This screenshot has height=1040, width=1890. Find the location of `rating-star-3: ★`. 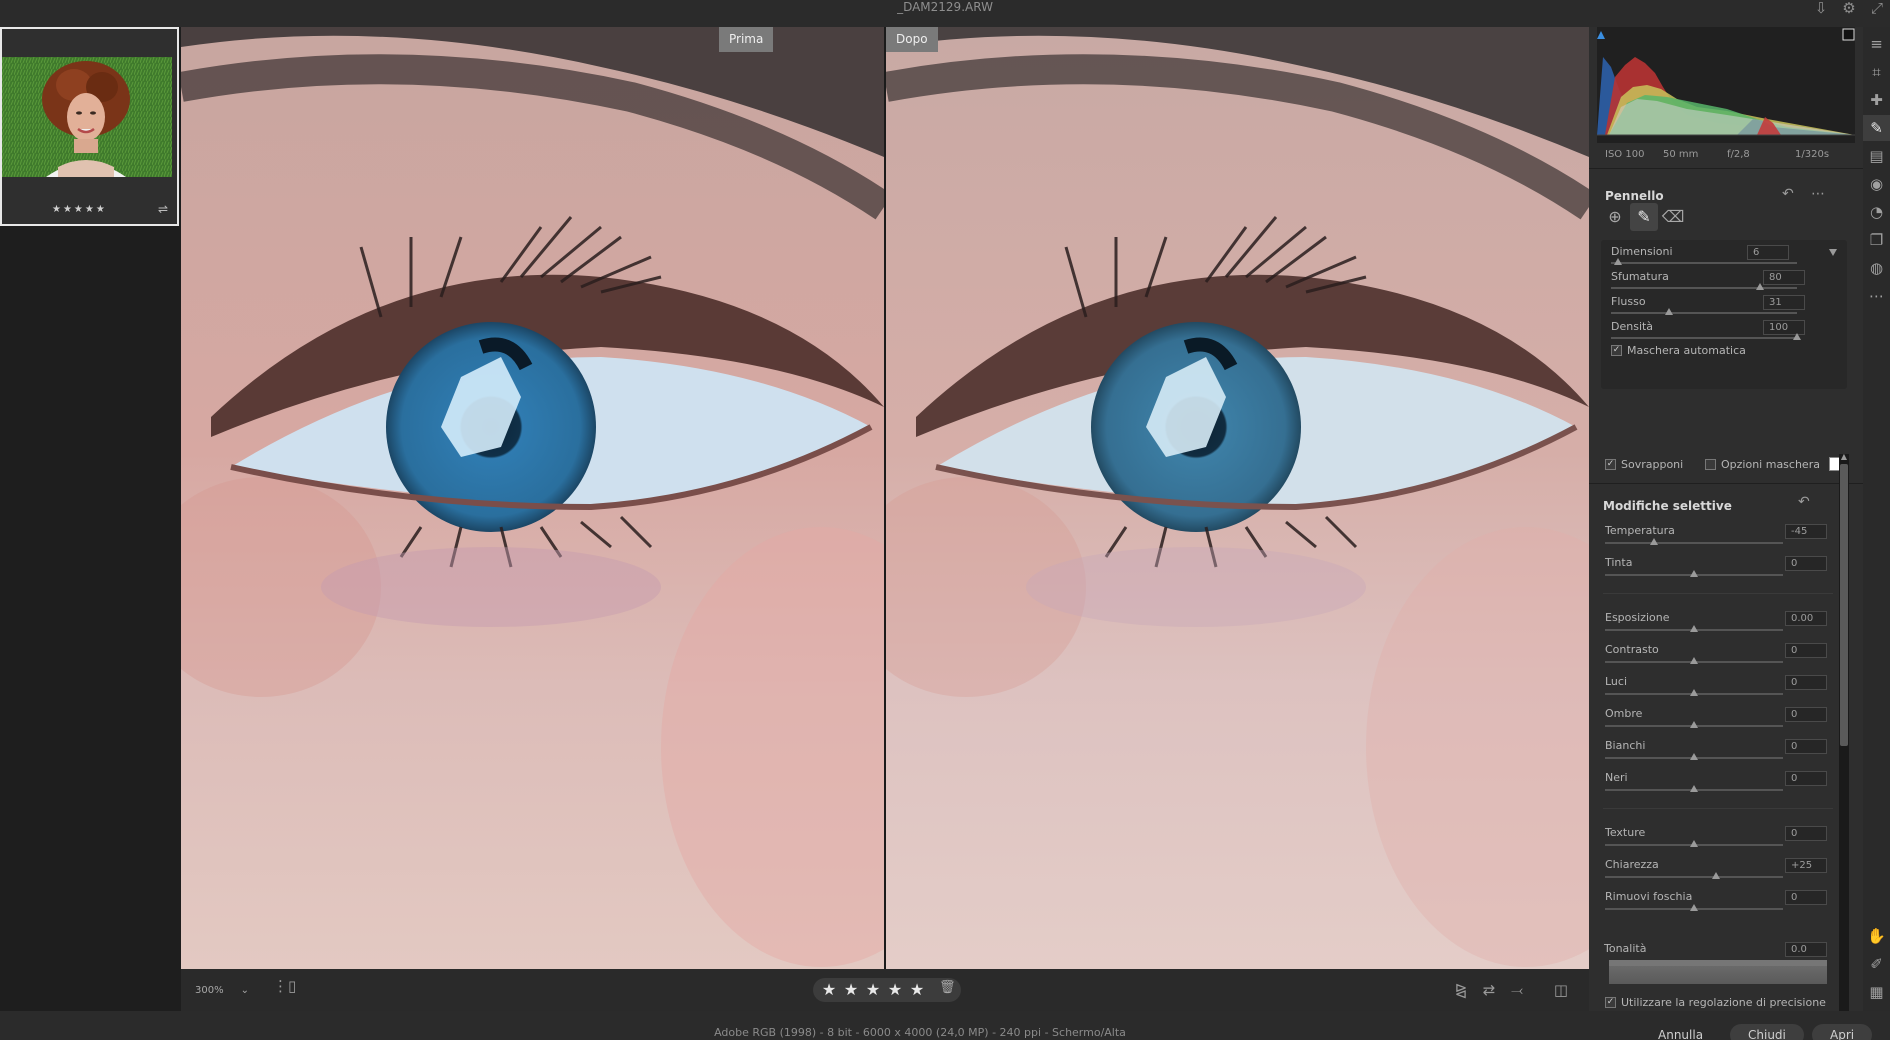

rating-star-3: ★ is located at coordinates (873, 990).